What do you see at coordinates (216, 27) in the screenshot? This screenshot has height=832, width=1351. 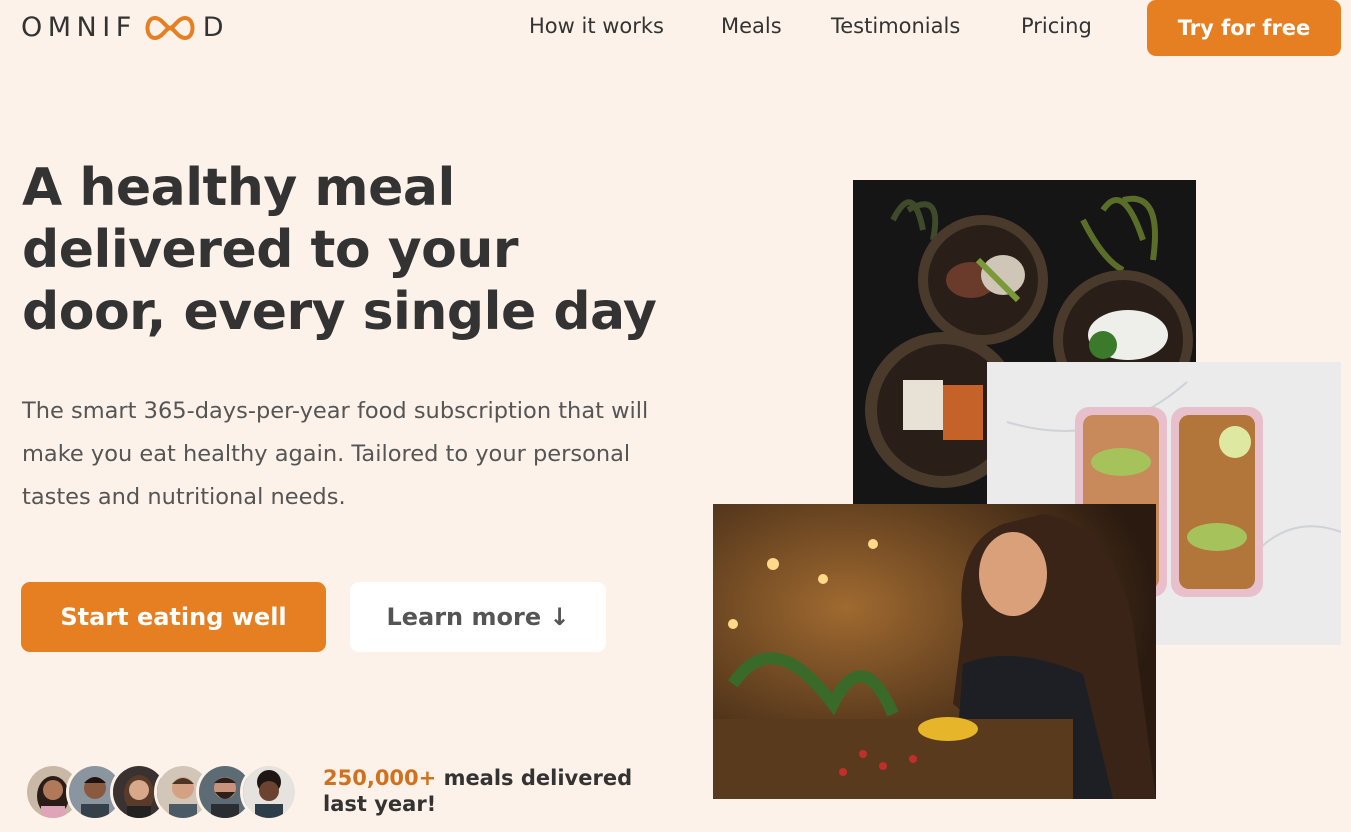 I see `logo-text-suffix: D` at bounding box center [216, 27].